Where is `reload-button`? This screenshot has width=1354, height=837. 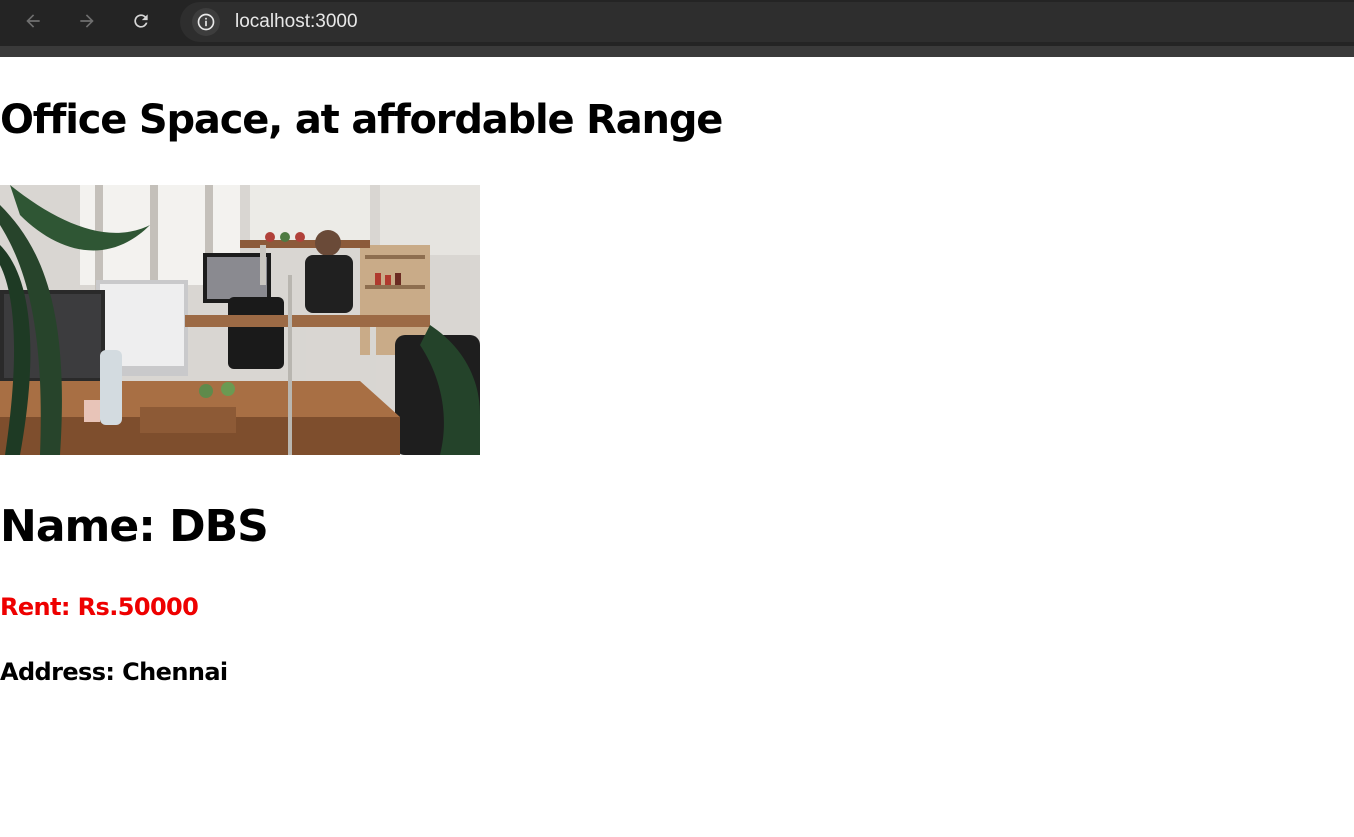 reload-button is located at coordinates (141, 21).